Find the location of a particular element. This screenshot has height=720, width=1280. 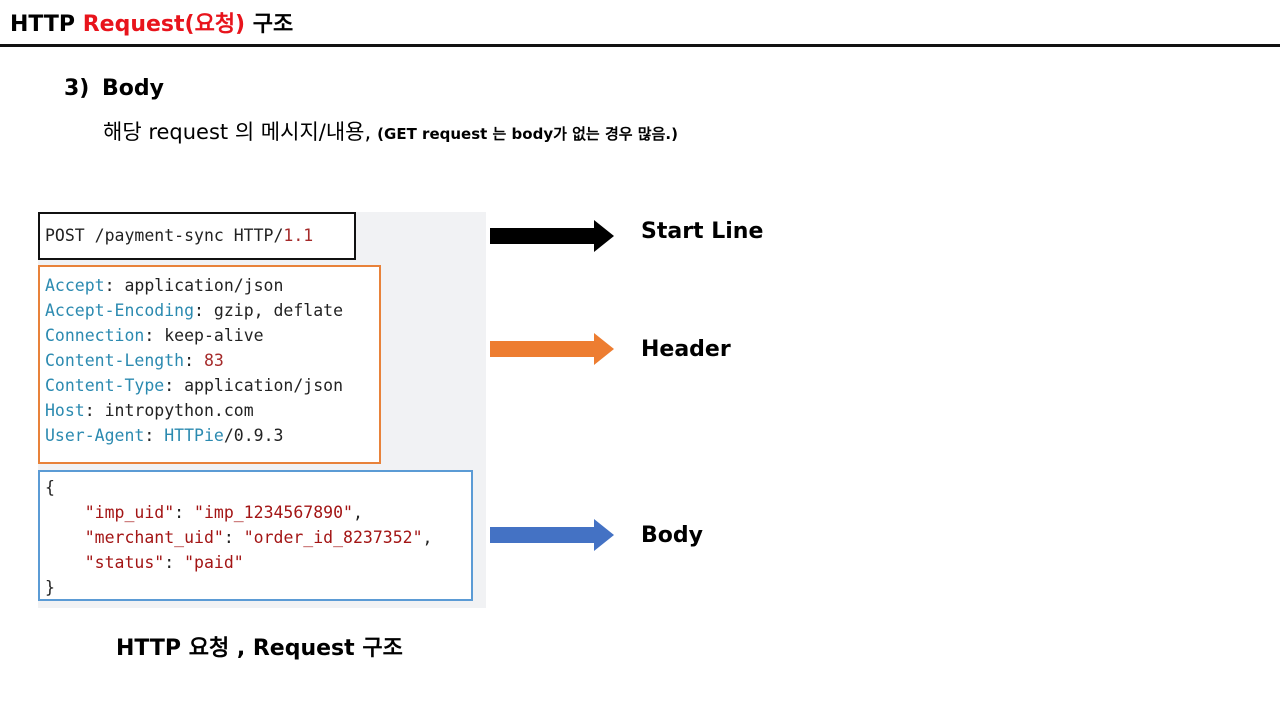

section-note: (GET request 는 body가 없는 경우 많음.) is located at coordinates (527, 134).